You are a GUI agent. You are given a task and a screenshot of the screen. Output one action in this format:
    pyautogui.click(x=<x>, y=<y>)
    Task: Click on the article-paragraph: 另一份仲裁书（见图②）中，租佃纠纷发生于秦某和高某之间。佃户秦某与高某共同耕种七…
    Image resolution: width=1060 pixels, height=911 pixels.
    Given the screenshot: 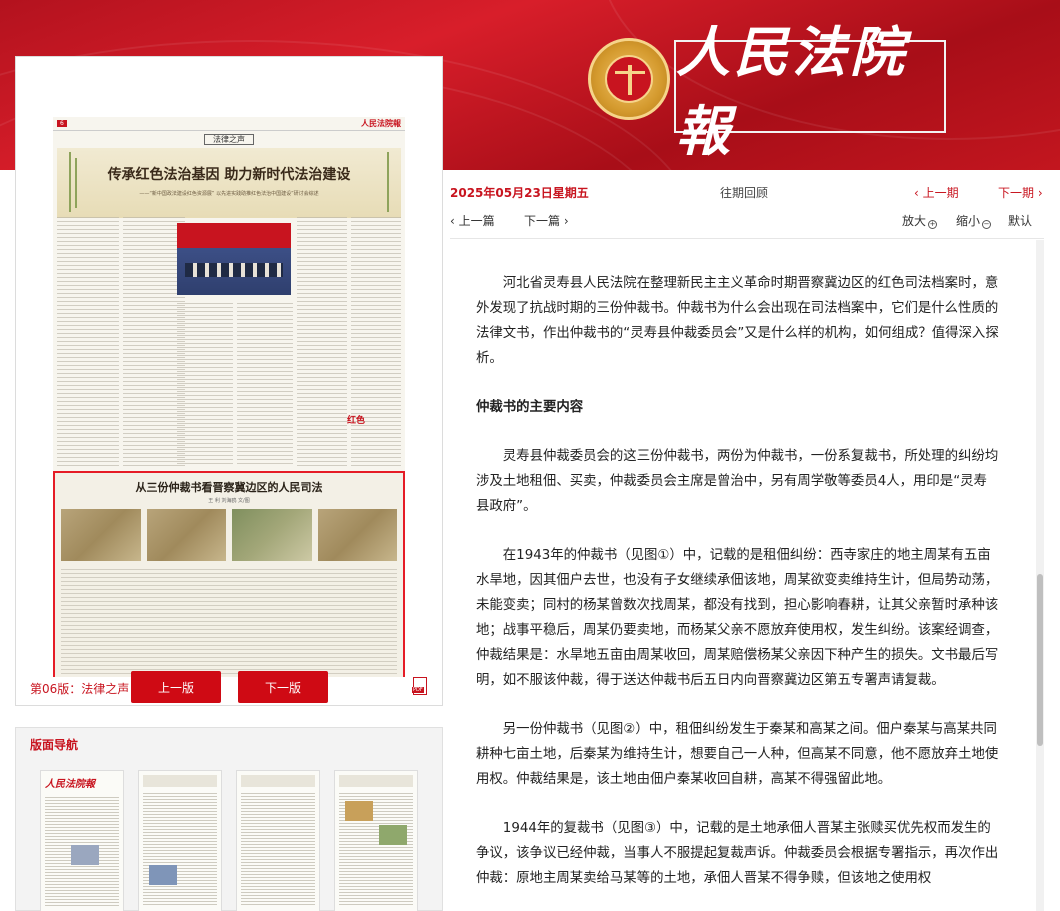 What is the action you would take?
    pyautogui.click(x=737, y=754)
    